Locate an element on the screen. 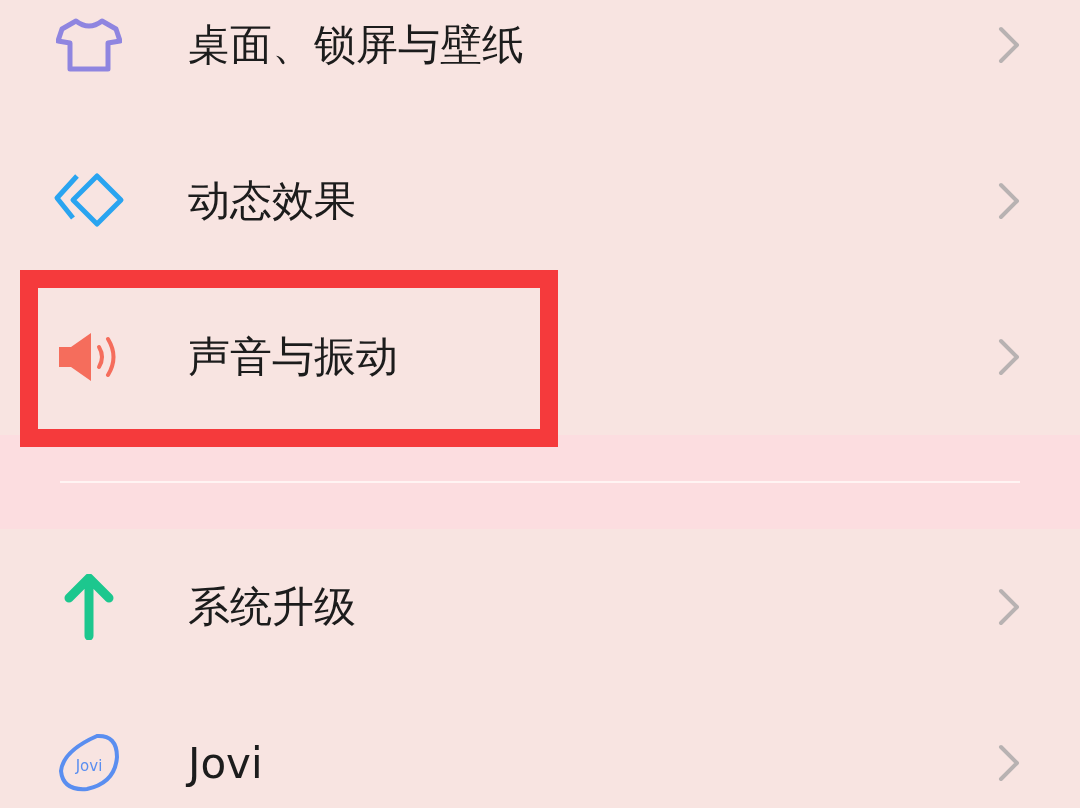  setting-label: 声音与振动 is located at coordinates (593, 357).